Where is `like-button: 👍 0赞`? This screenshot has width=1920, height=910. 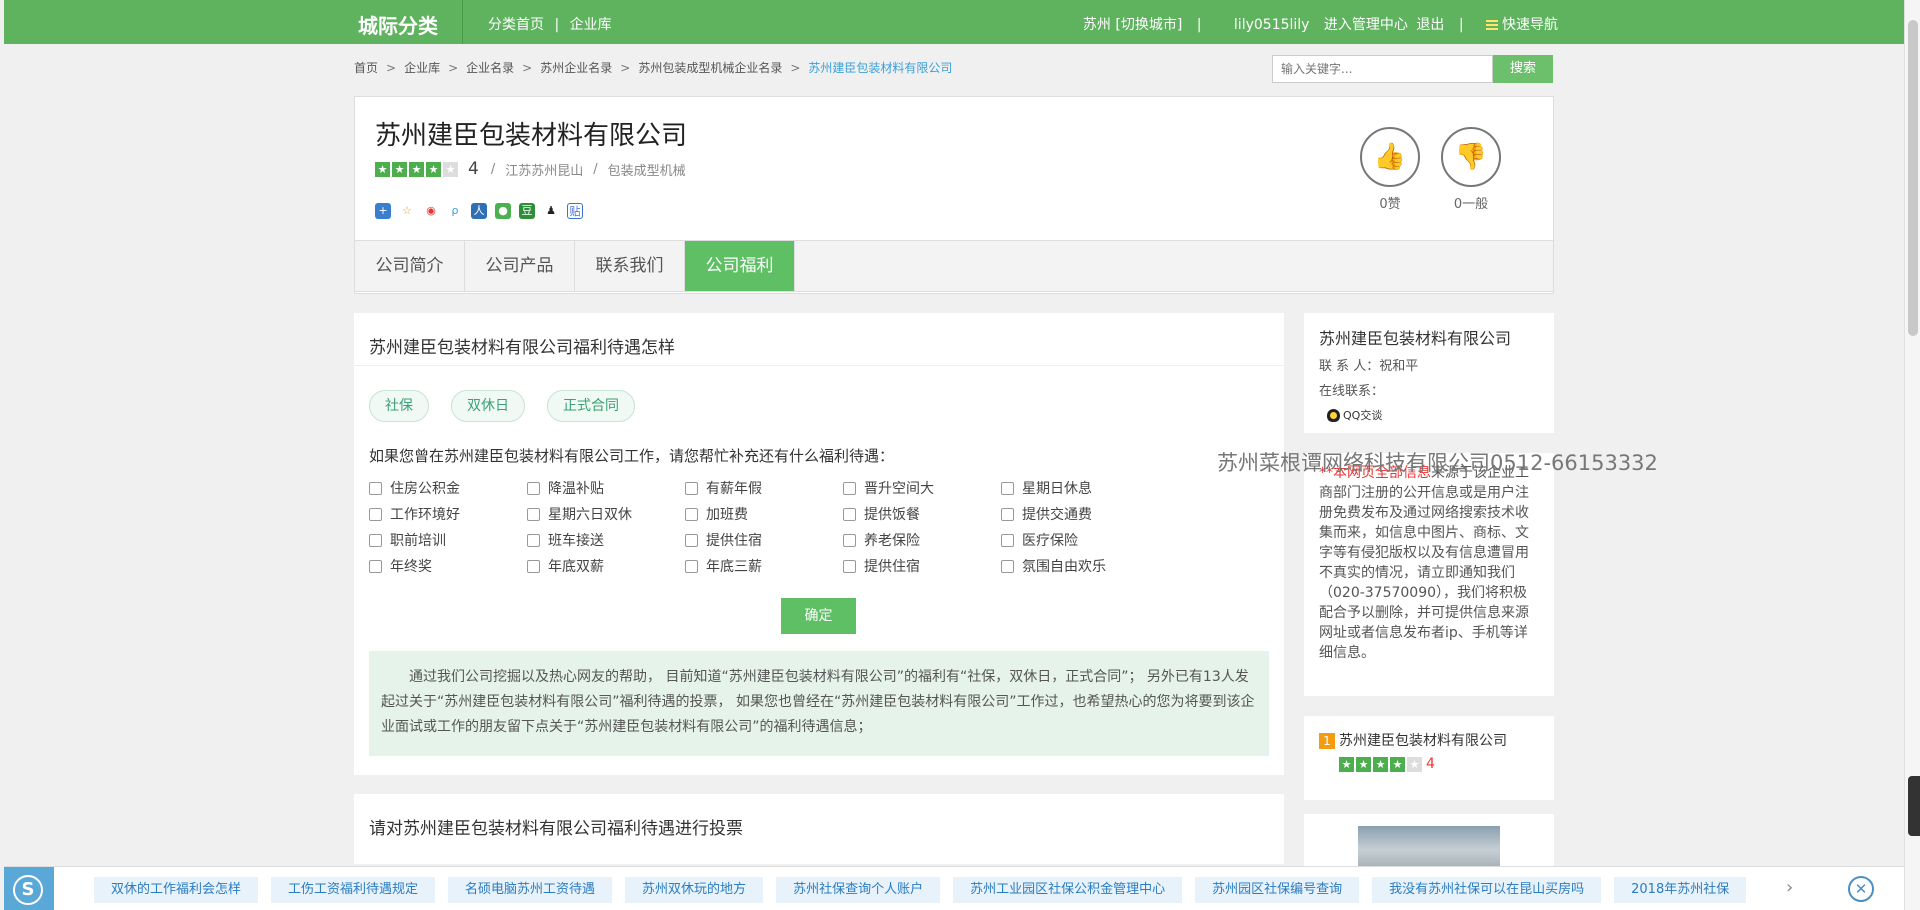
like-button: 👍 0赞 is located at coordinates (1390, 169).